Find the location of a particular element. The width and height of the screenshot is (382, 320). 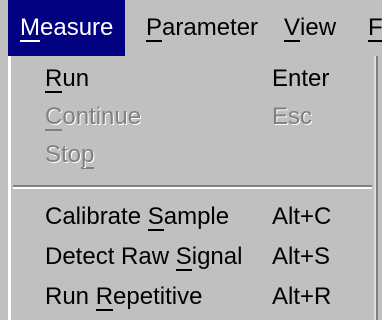

menu-label: easure is located at coordinates (77, 27).